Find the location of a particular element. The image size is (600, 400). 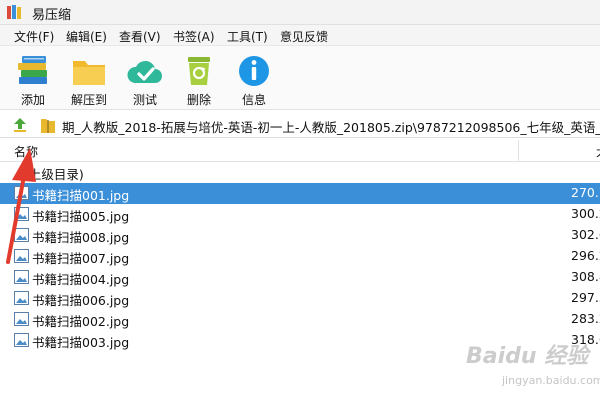

menu-tools: 工具(T) is located at coordinates (247, 36).